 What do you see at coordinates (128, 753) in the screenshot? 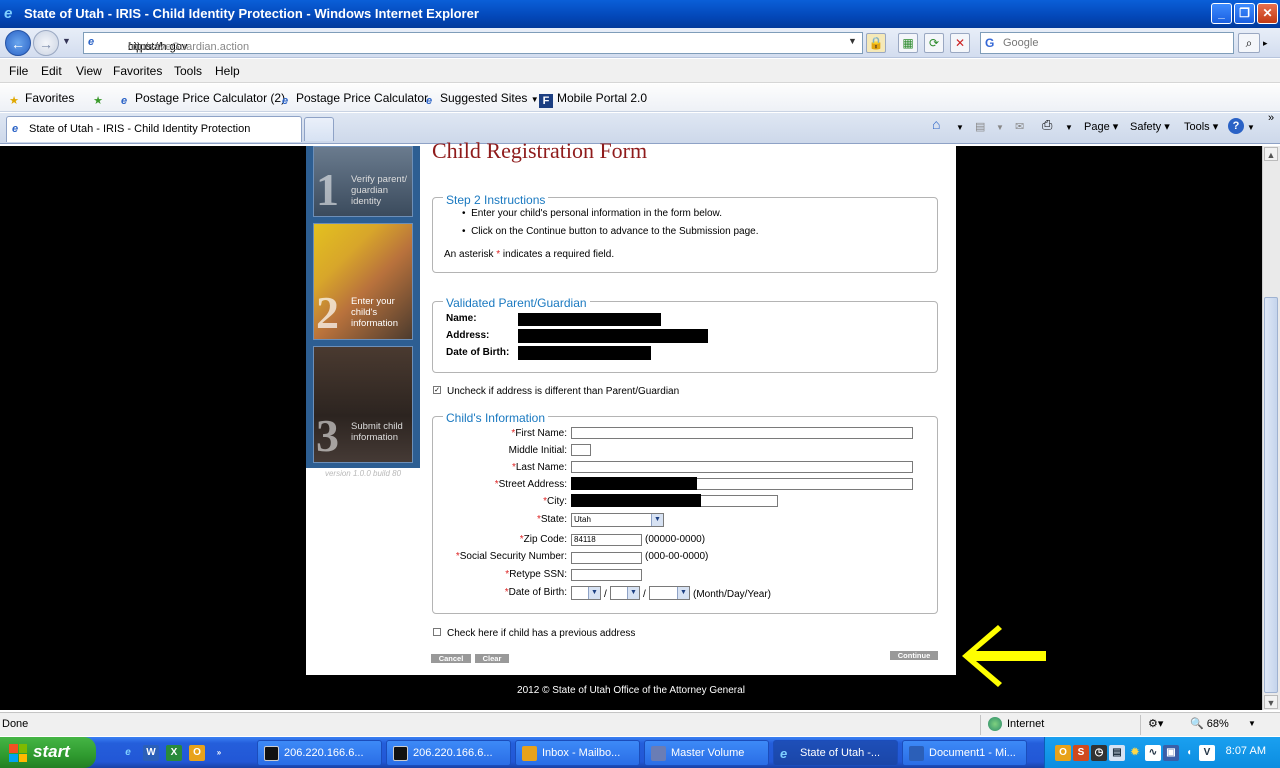
I see `quicklaunch-ie-icon: e` at bounding box center [128, 753].